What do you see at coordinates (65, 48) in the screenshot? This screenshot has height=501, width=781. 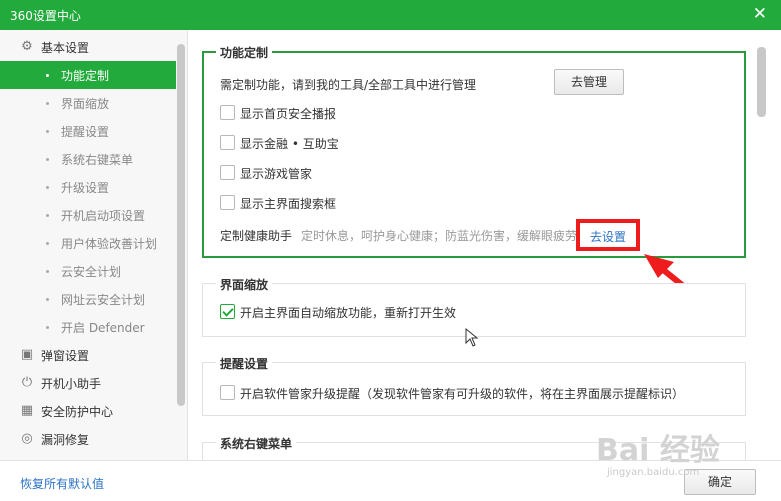 I see `sidebar-group-label: 基本设置` at bounding box center [65, 48].